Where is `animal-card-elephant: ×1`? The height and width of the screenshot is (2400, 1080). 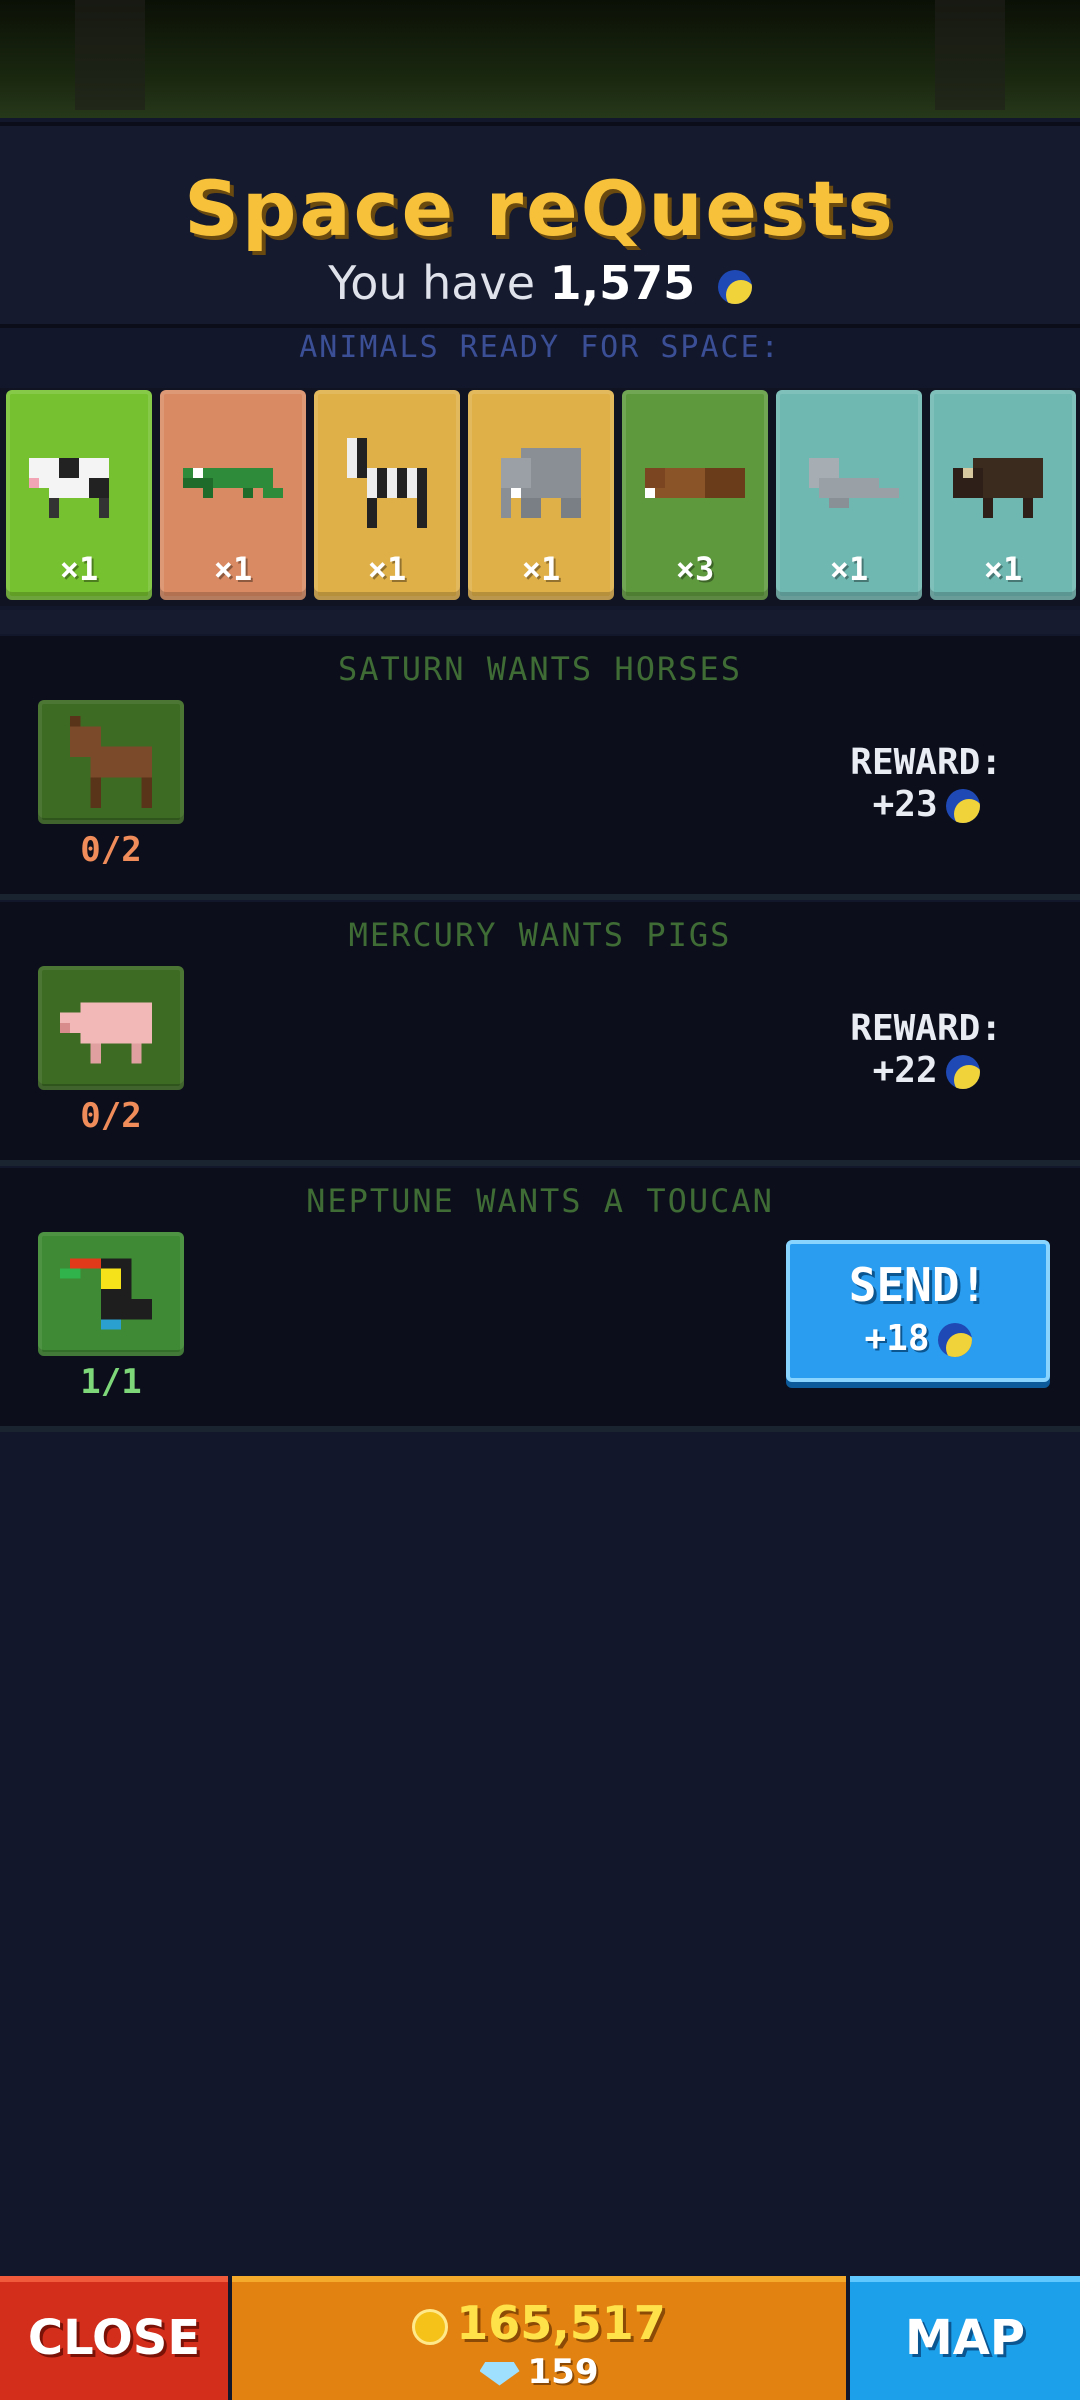
animal-card-elephant: ×1 is located at coordinates (541, 495).